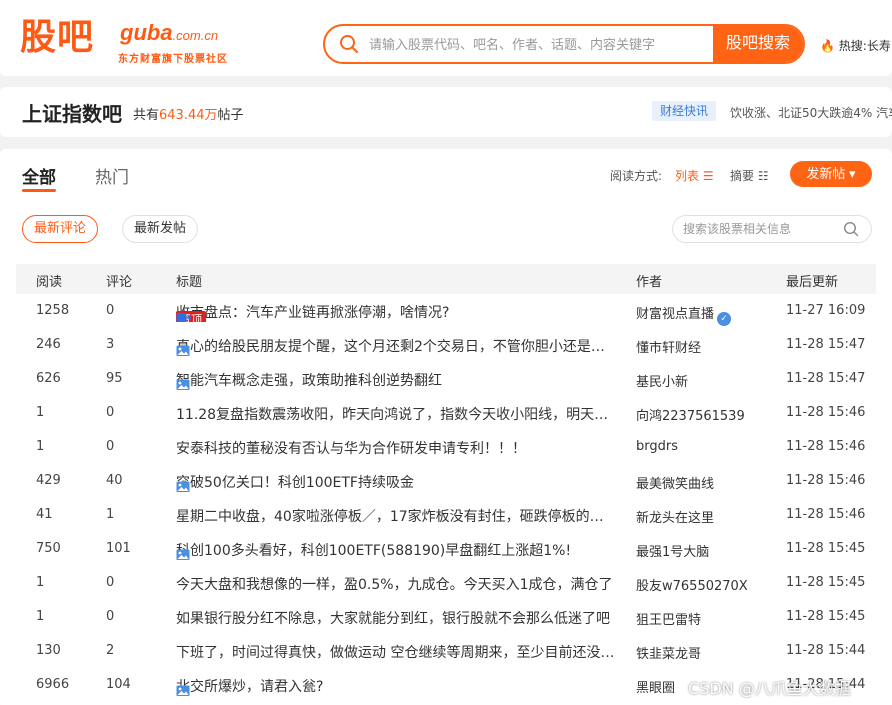 The height and width of the screenshot is (705, 892). I want to click on author-link: 黑眼圈, so click(655, 686).